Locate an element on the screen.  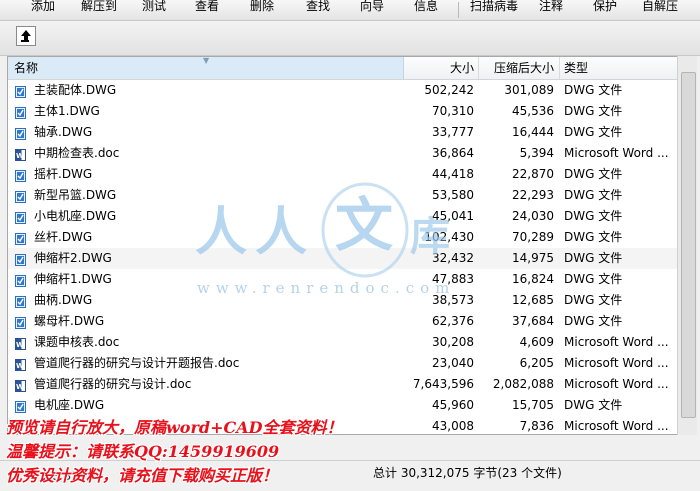
file-row: 螺母杆.DWG 62,376 37,684 DWG 文件 is located at coordinates (342, 321).